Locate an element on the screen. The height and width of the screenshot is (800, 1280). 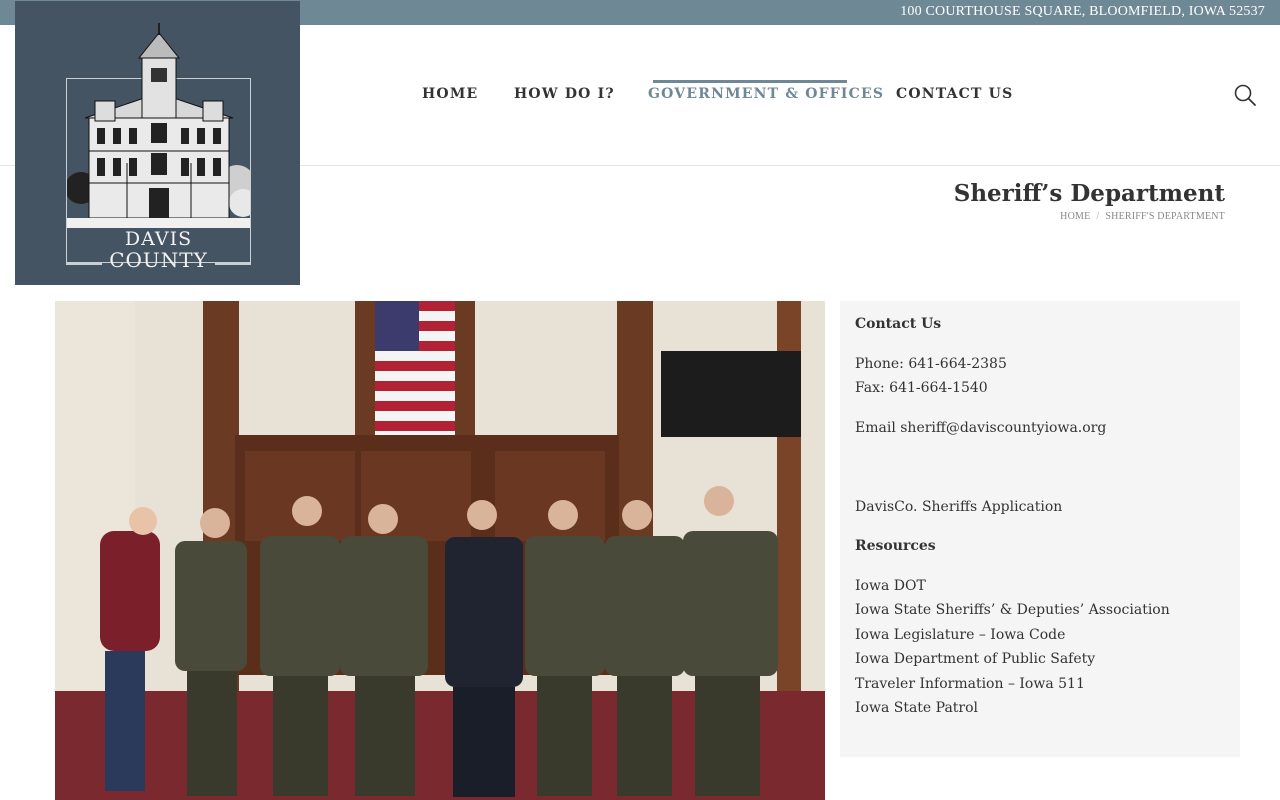
breadcrumb: HOME / SHERIFF'S DEPARTMENT is located at coordinates (1142, 216).